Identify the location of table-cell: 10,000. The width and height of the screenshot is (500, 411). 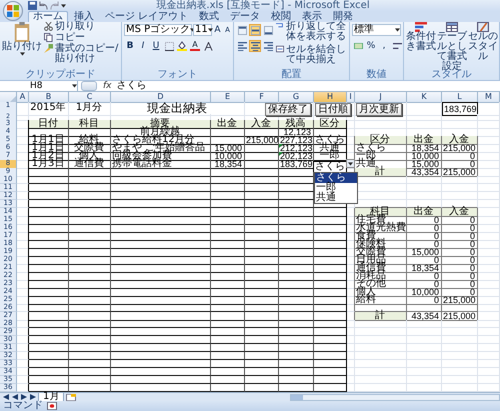
(424, 292).